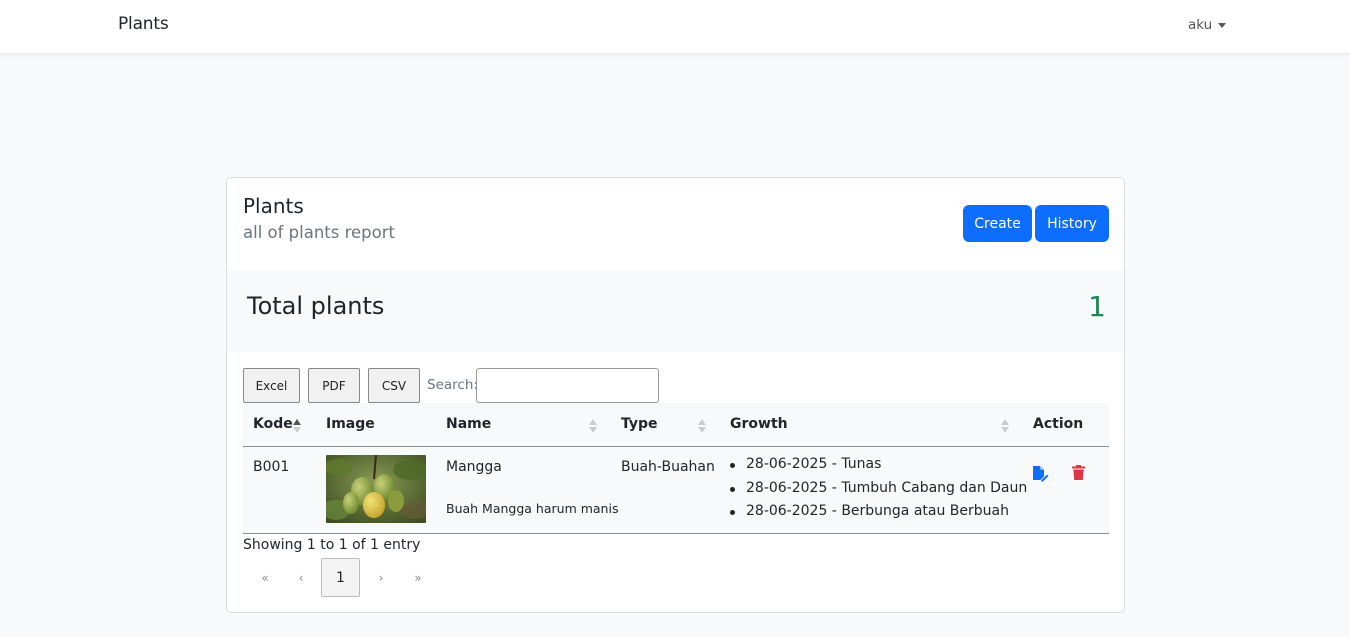 Image resolution: width=1350 pixels, height=637 pixels. What do you see at coordinates (350, 424) in the screenshot?
I see `column-header-image: Image` at bounding box center [350, 424].